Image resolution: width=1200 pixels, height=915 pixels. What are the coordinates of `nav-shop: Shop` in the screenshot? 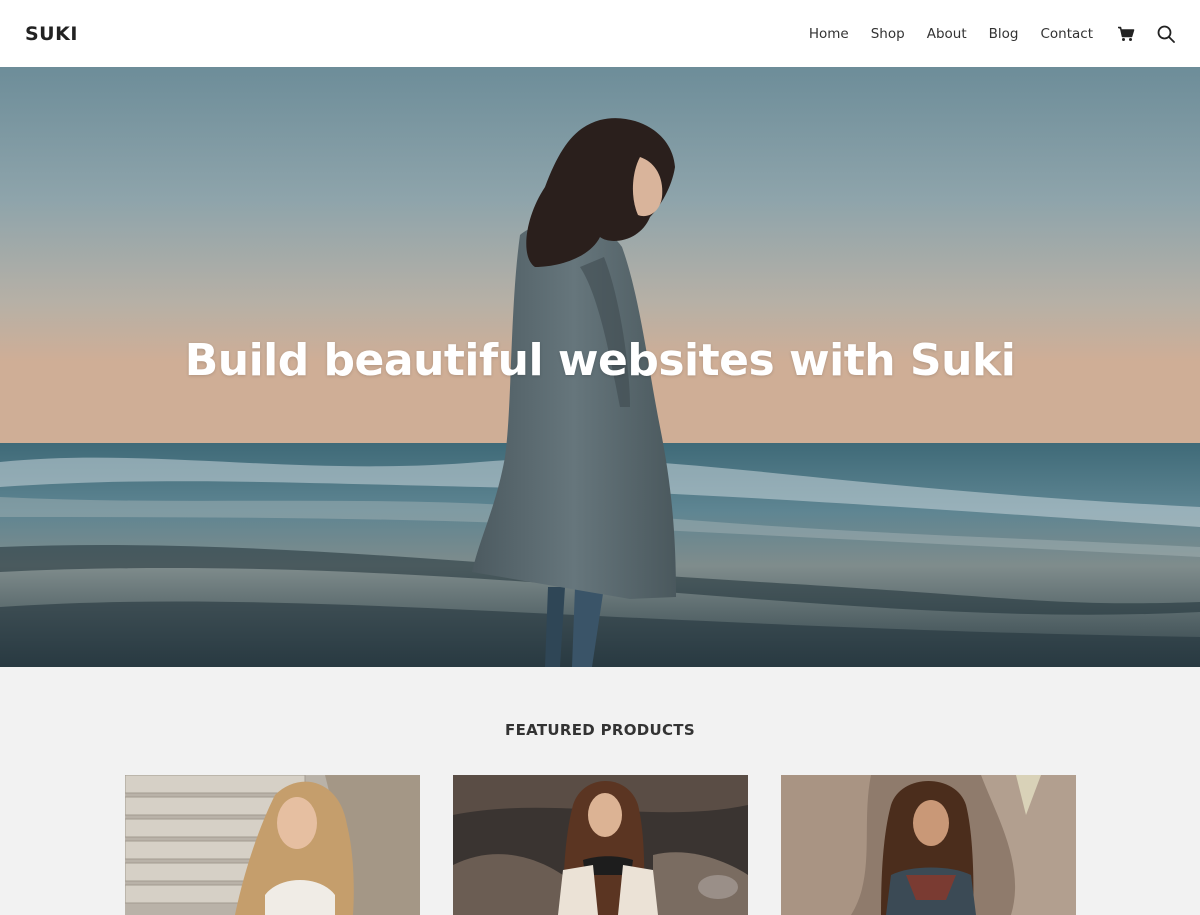 It's located at (888, 34).